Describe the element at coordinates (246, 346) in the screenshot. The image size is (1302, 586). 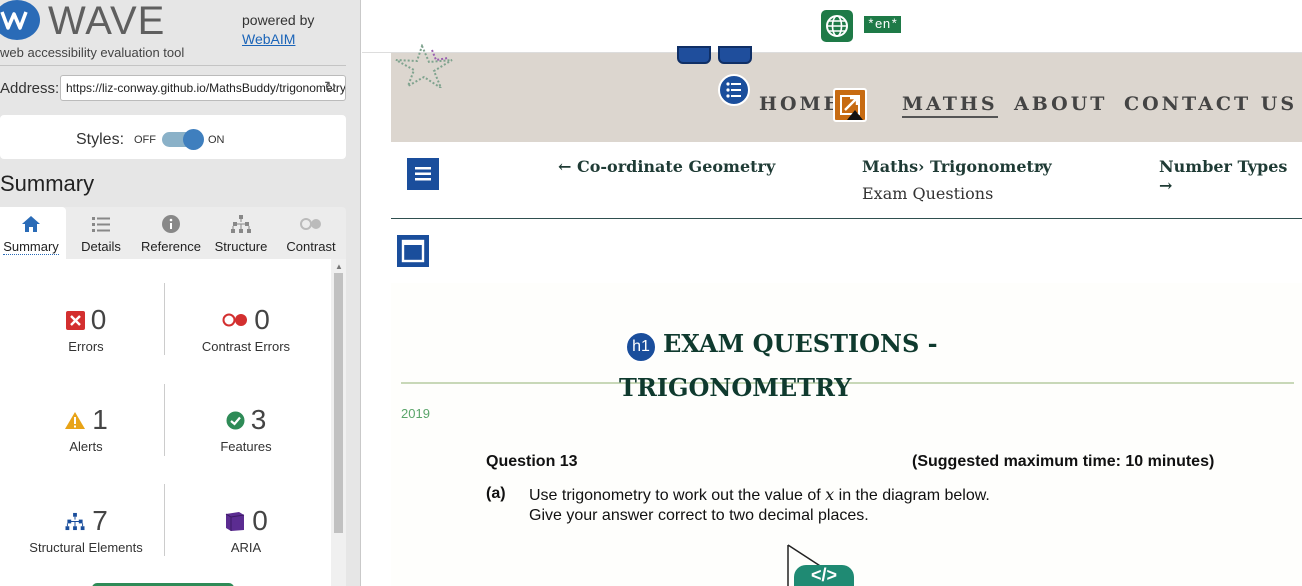
I see `contrast-errors-label: Contrast Errors` at that location.